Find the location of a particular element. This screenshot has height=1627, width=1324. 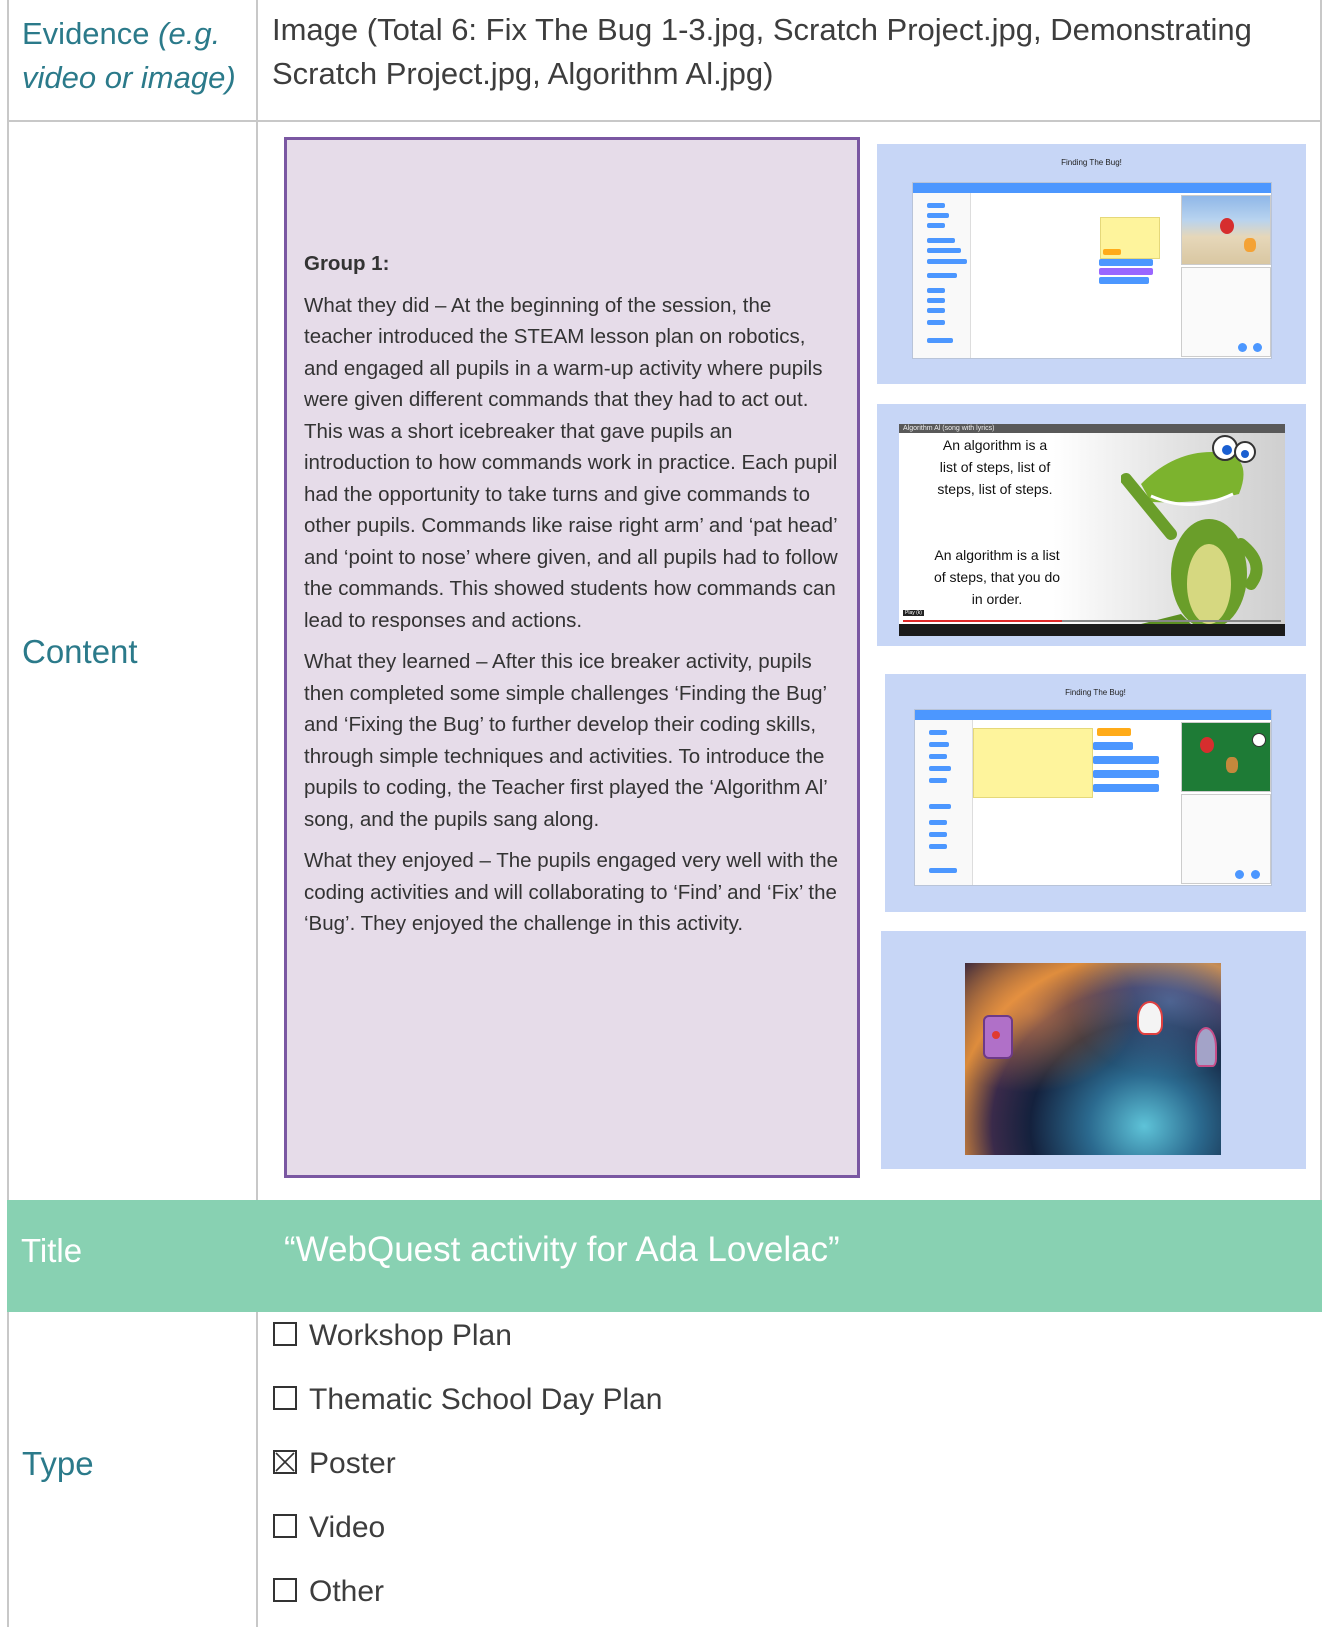

evidence-image-scratch-project is located at coordinates (1093, 1050).